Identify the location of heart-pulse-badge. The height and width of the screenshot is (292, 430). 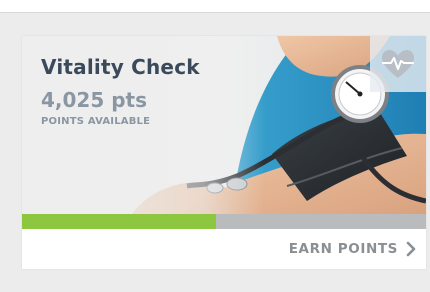
(398, 64).